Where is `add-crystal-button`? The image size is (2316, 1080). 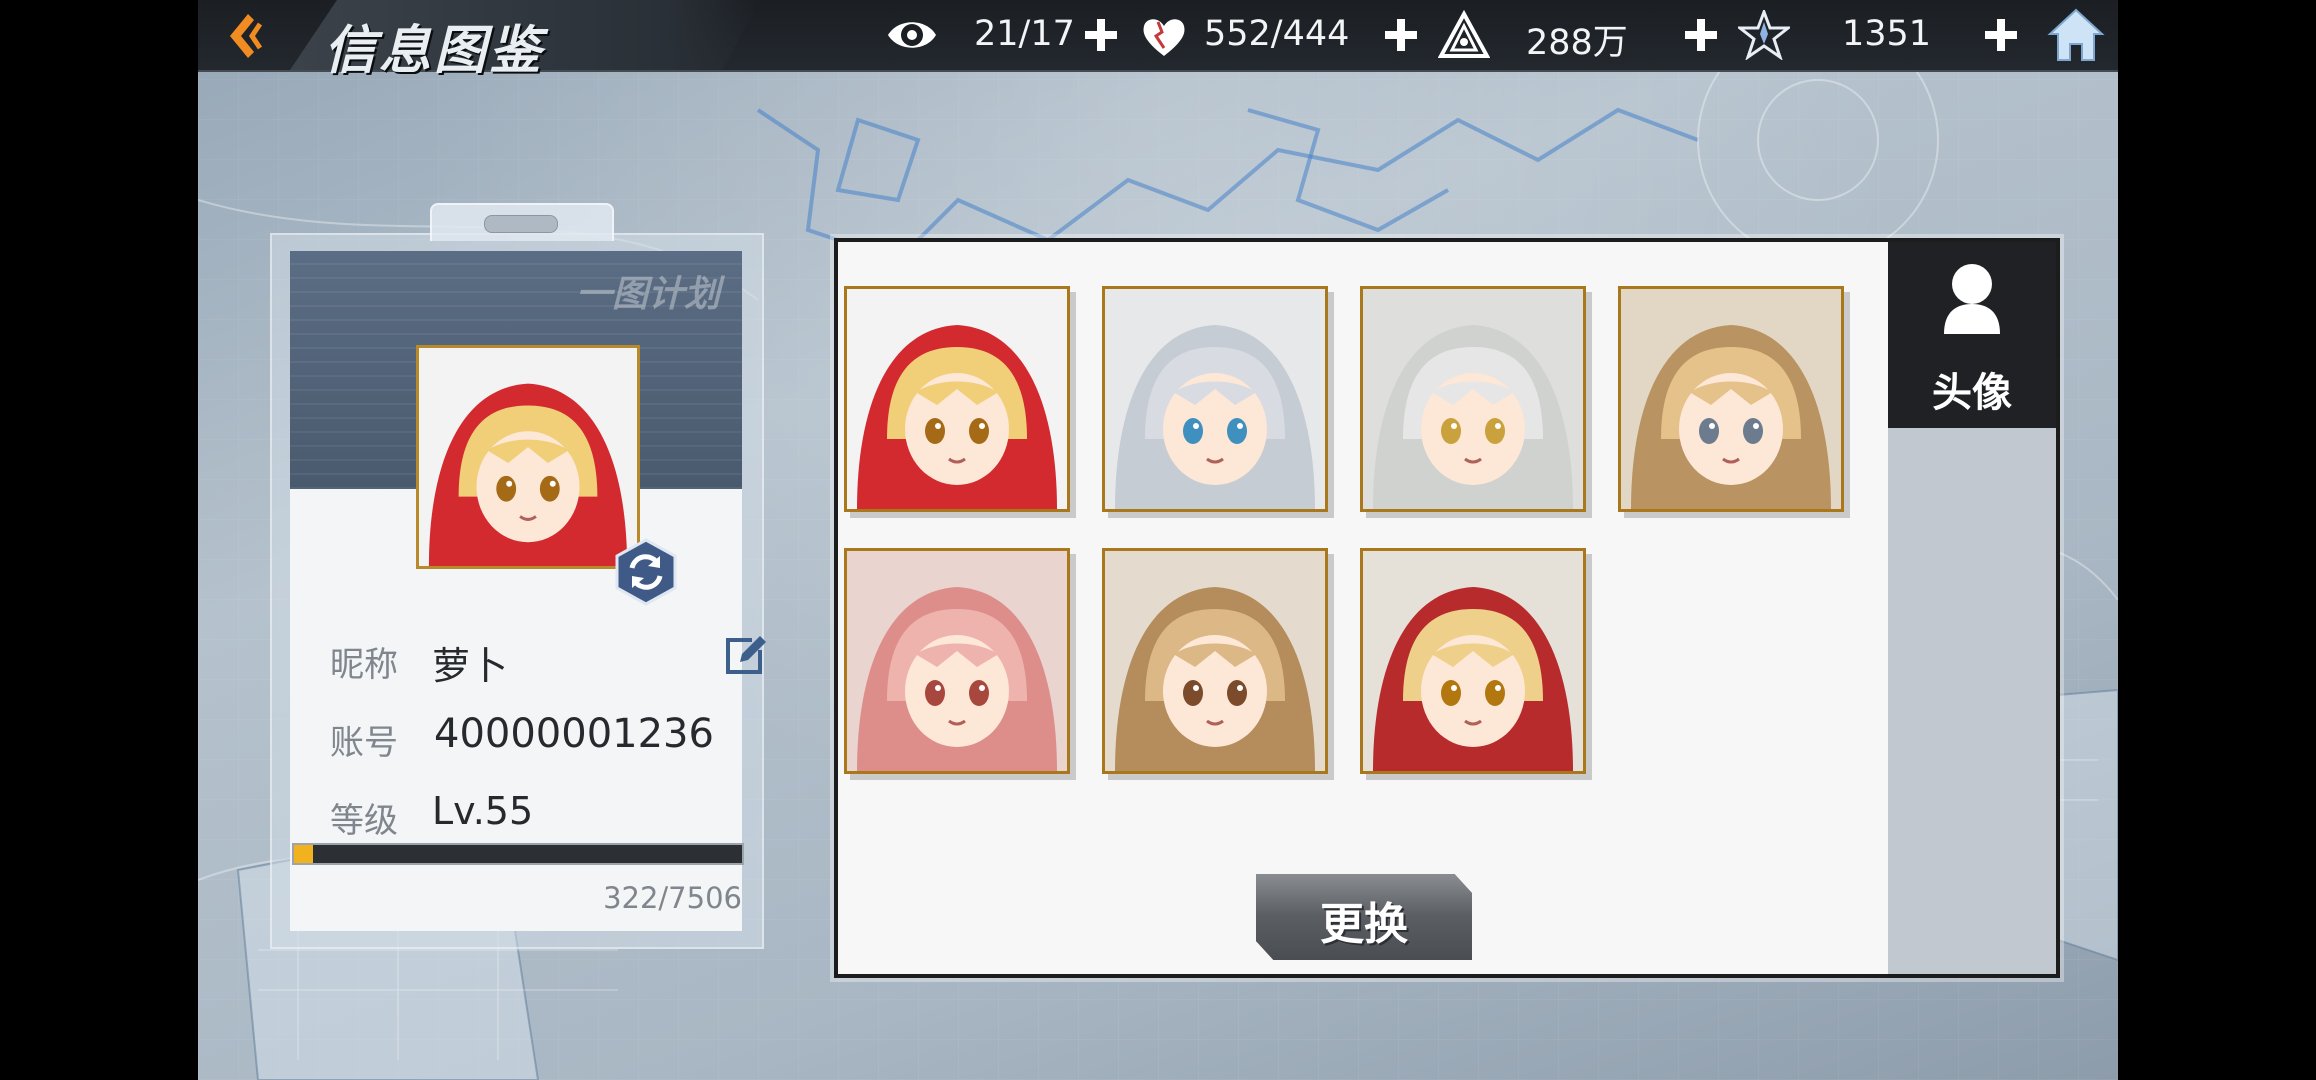
add-crystal-button is located at coordinates (2001, 35).